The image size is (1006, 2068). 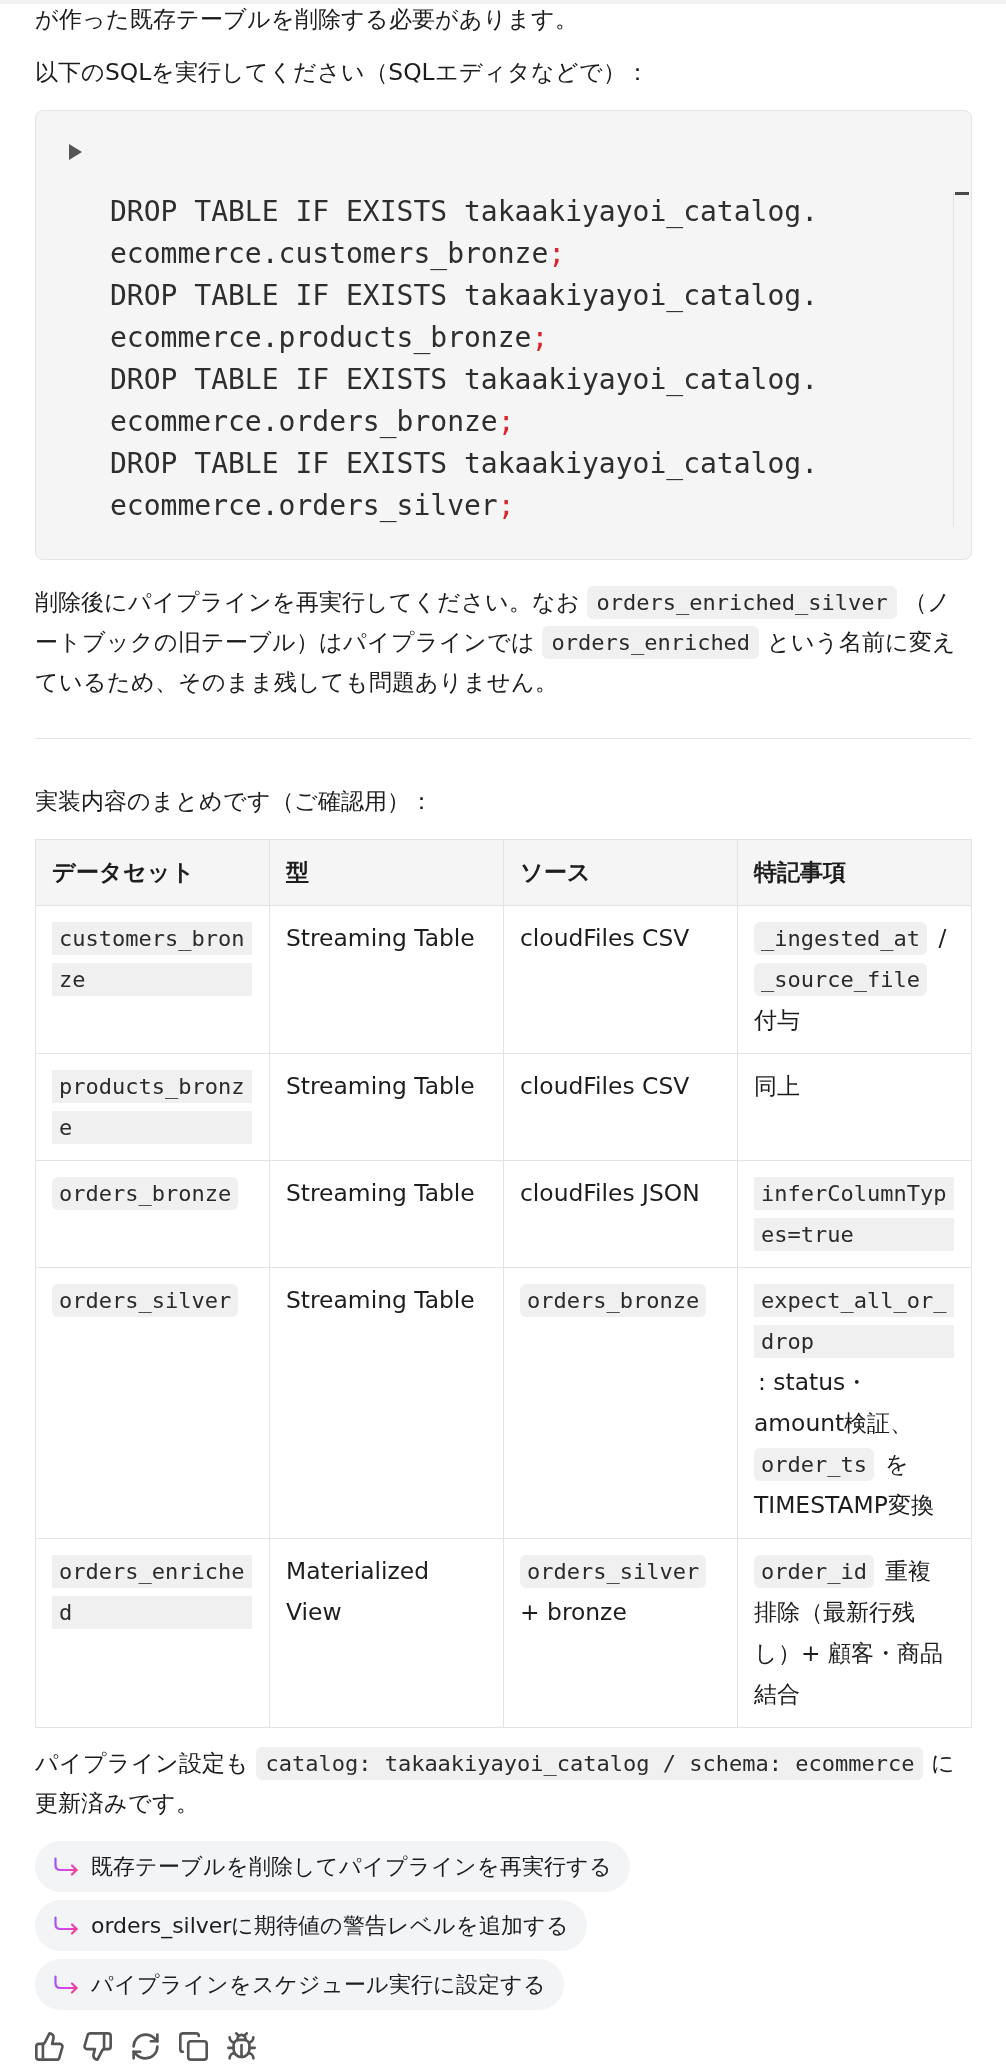 I want to click on copy-icon, so click(x=193, y=2046).